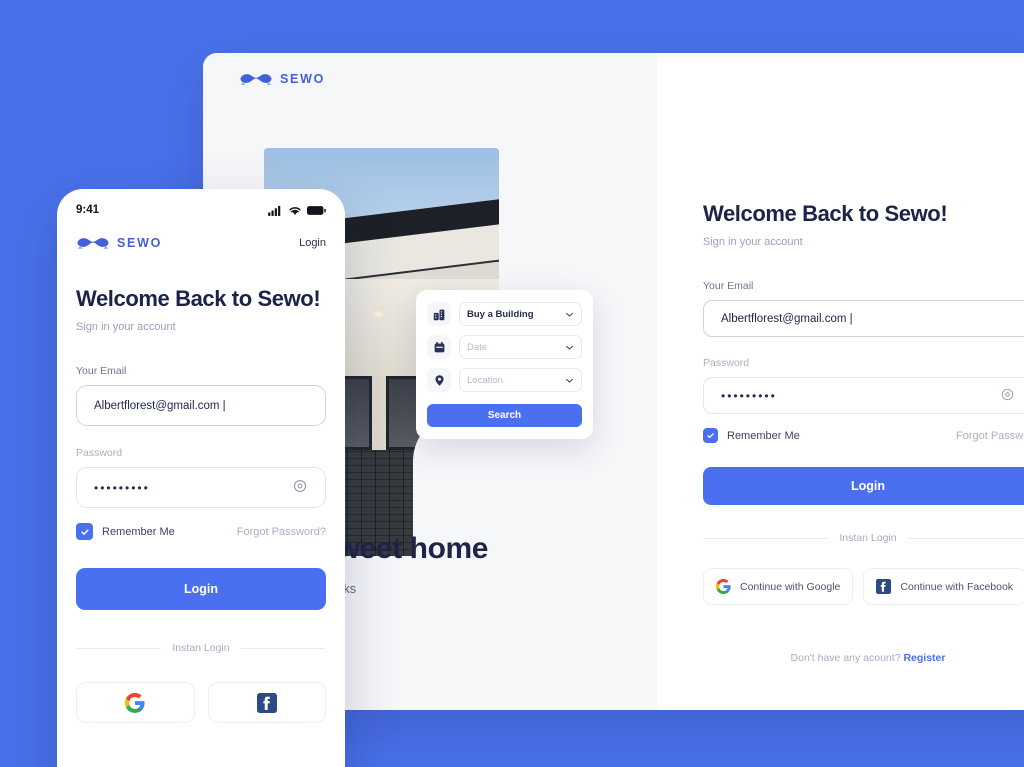  What do you see at coordinates (312, 243) in the screenshot?
I see `mobile-login-link: Login` at bounding box center [312, 243].